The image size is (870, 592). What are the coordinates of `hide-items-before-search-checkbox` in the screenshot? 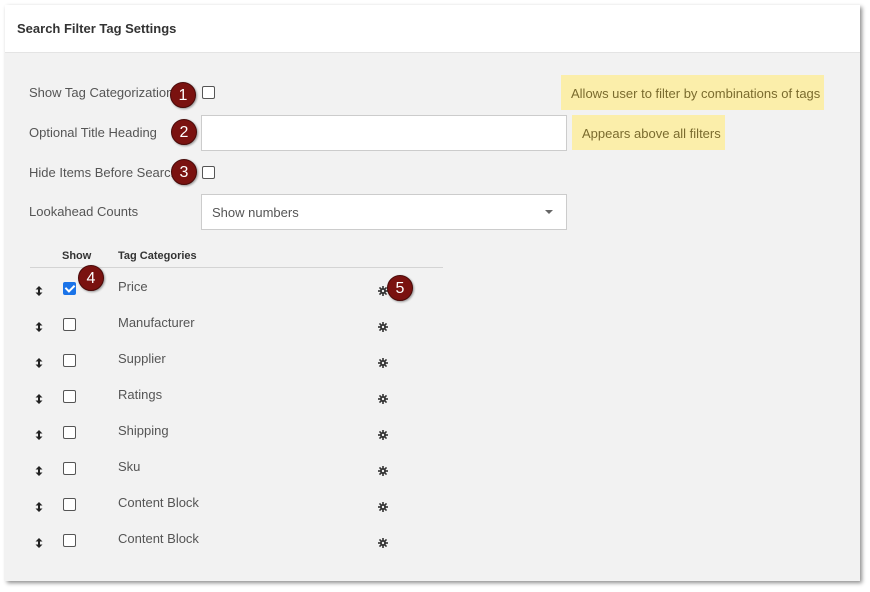 It's located at (208, 172).